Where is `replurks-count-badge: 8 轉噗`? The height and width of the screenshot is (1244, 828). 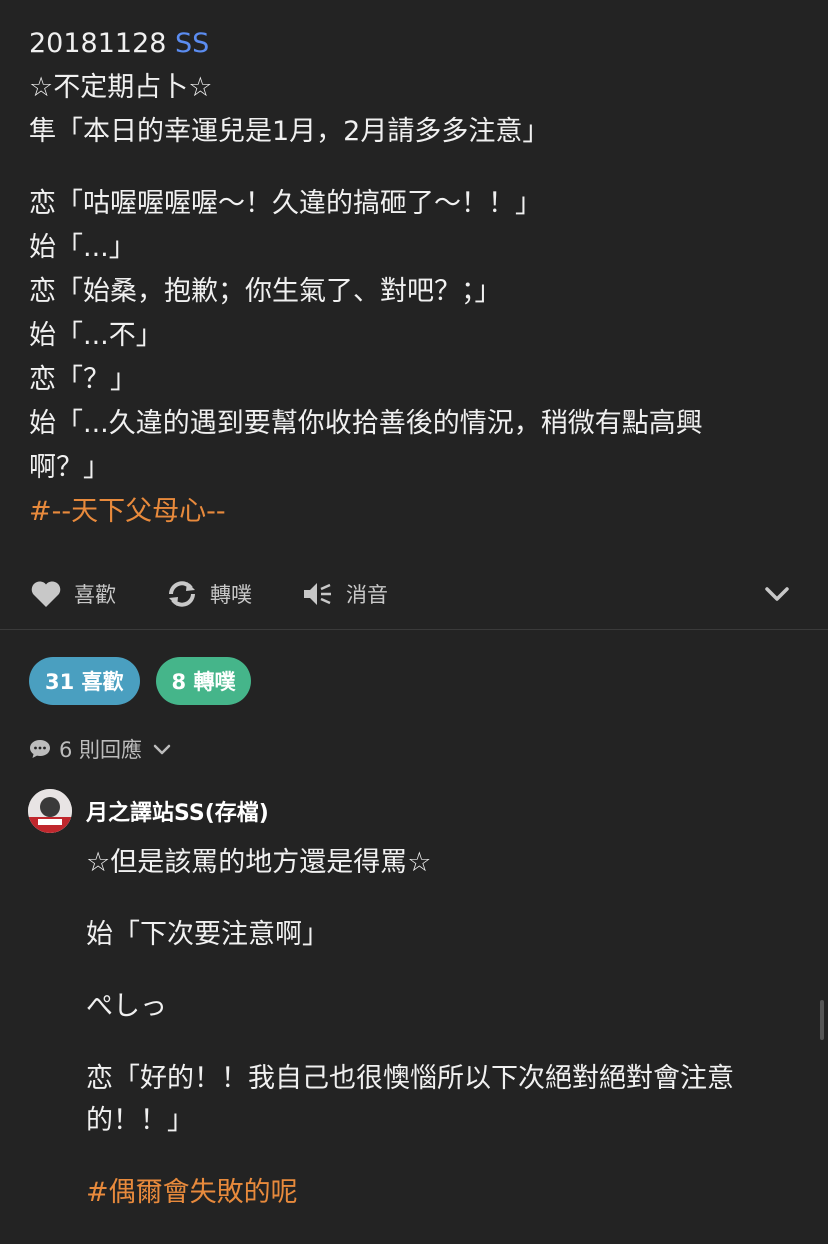
replurks-count-badge: 8 轉噗 is located at coordinates (203, 681).